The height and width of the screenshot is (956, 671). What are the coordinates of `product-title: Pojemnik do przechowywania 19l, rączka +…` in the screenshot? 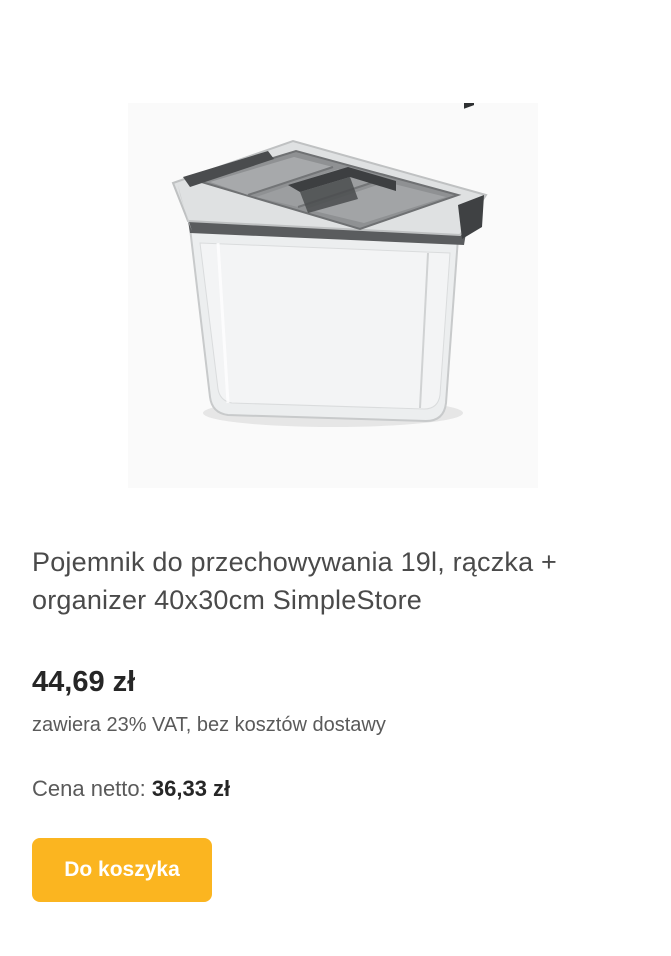 It's located at (337, 581).